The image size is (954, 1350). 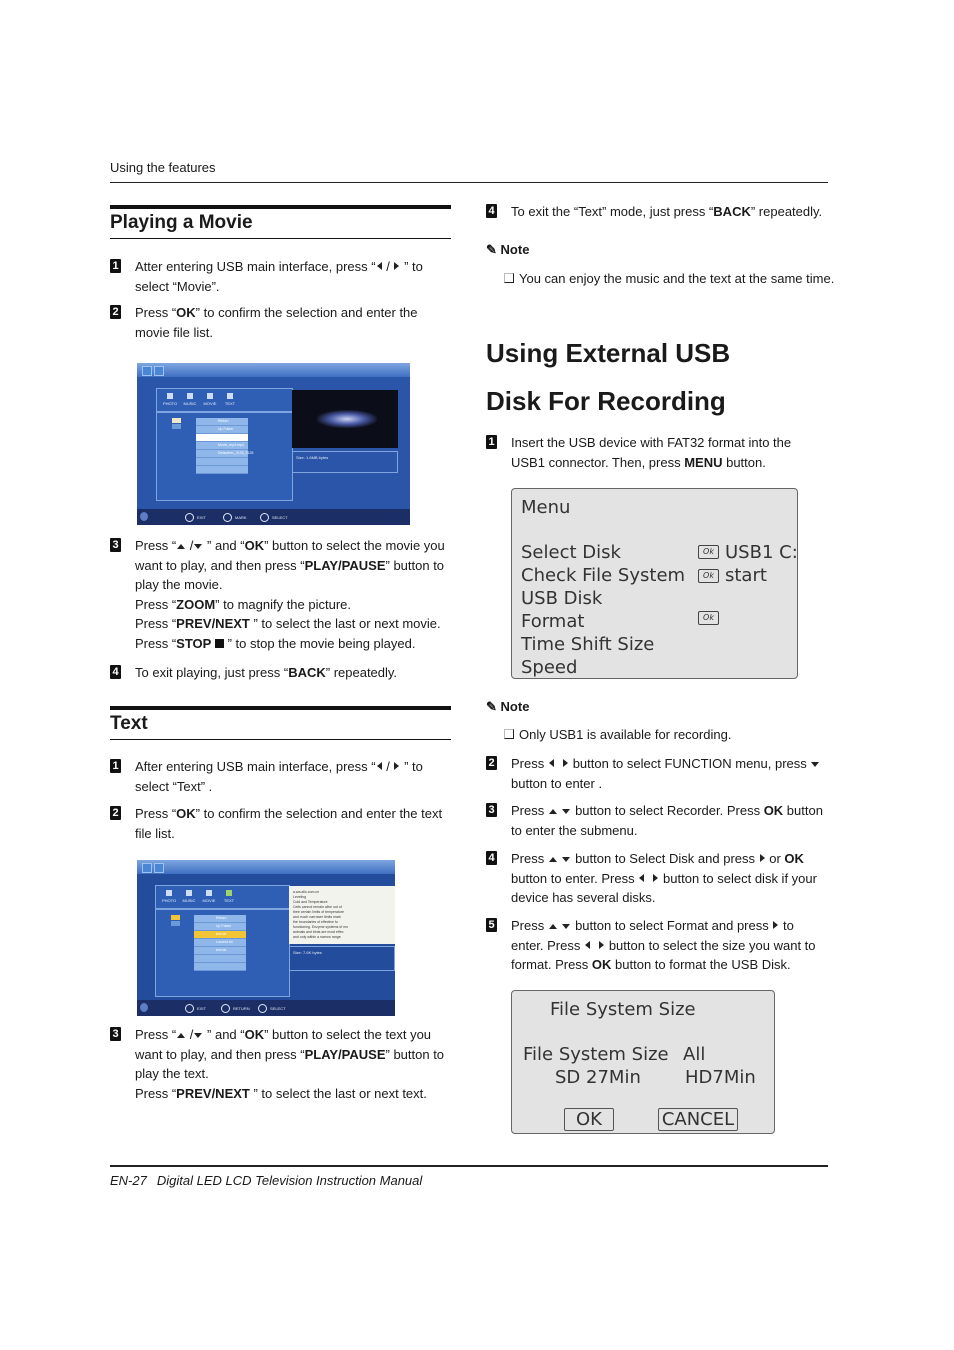 I want to click on check-fs-value: start, so click(x=746, y=575).